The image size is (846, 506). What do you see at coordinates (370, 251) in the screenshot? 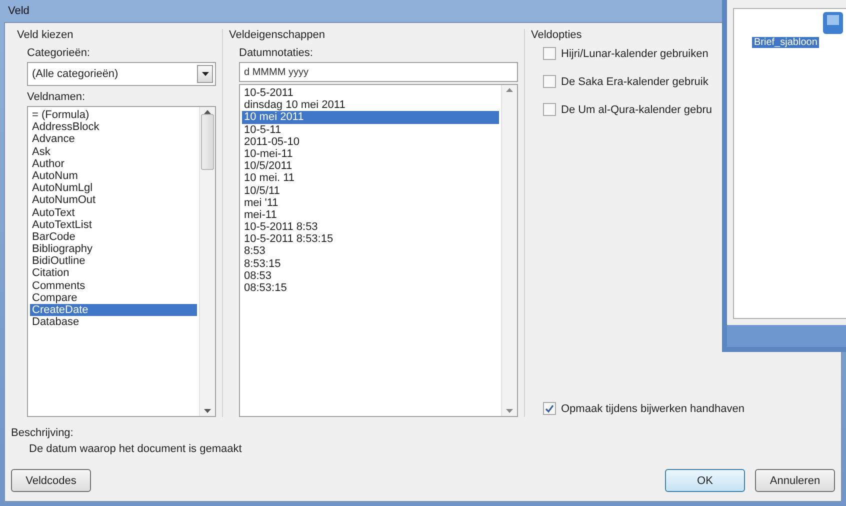
I see `list-item: 8:53` at bounding box center [370, 251].